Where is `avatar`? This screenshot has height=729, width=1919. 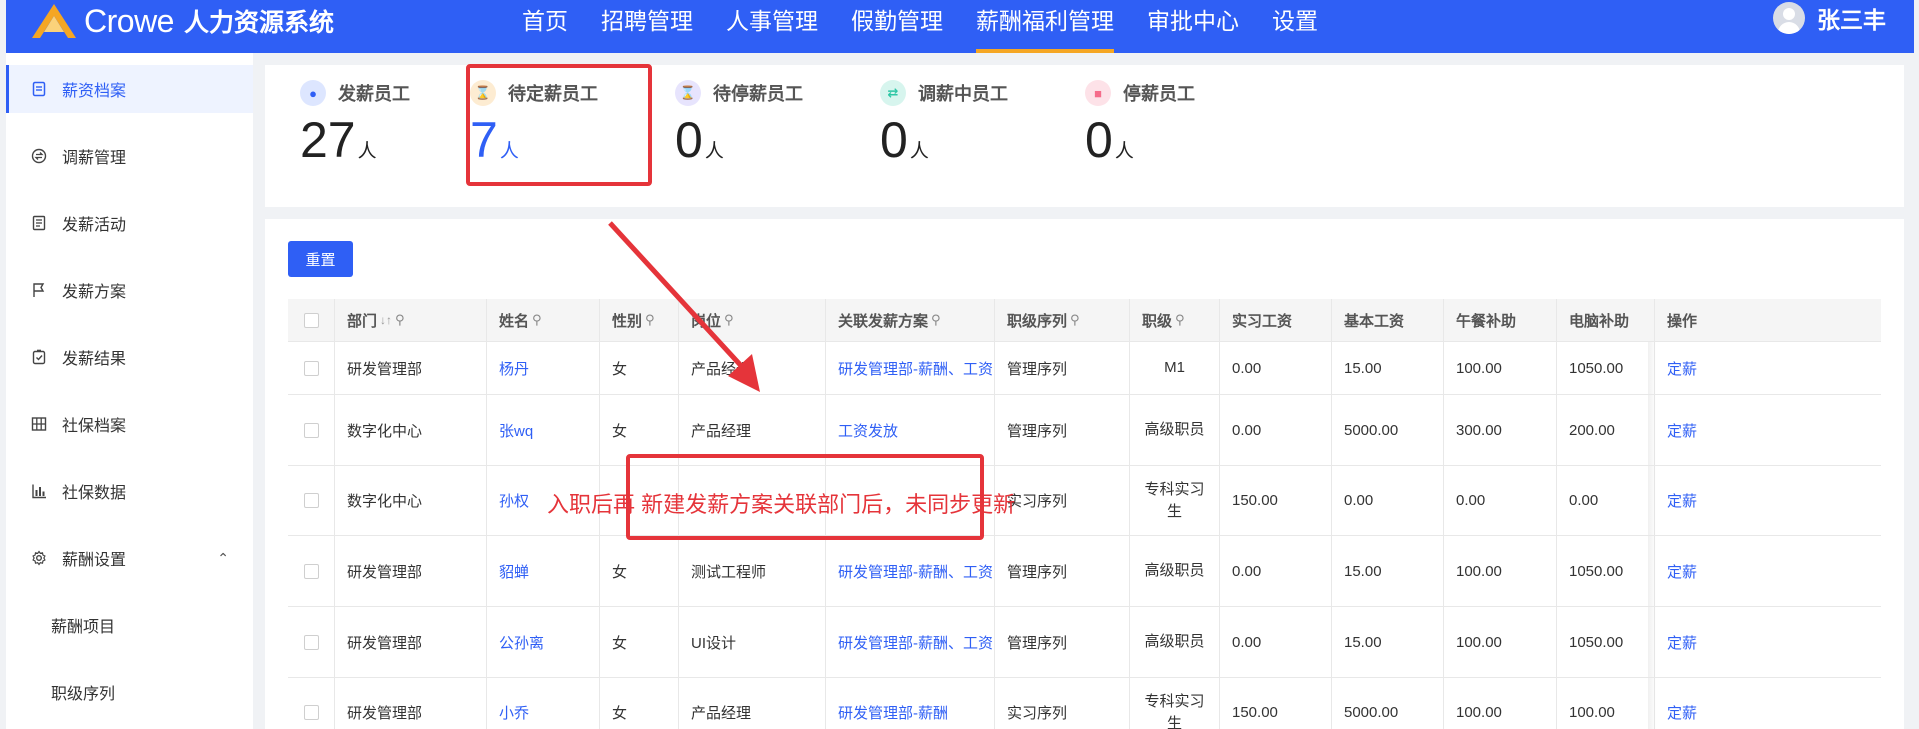
avatar is located at coordinates (1789, 18).